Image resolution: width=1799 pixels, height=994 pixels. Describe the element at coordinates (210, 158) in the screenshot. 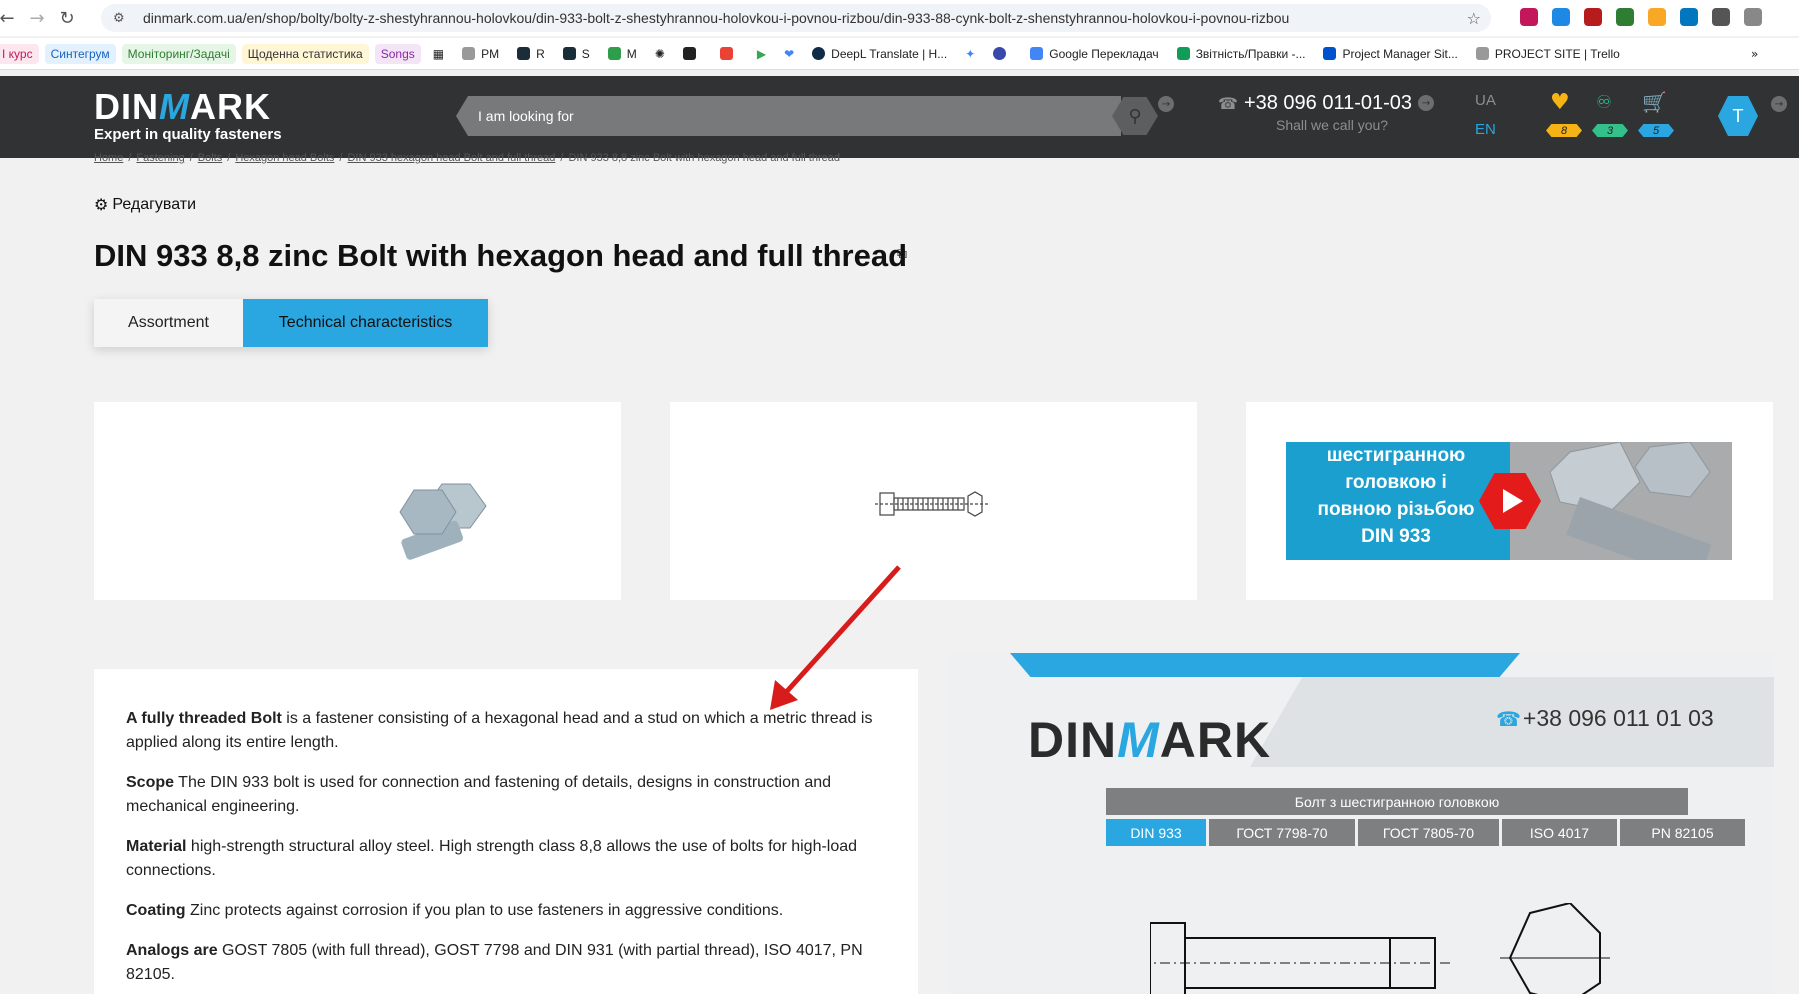

I see `breadcrumb-link: Bolts` at that location.